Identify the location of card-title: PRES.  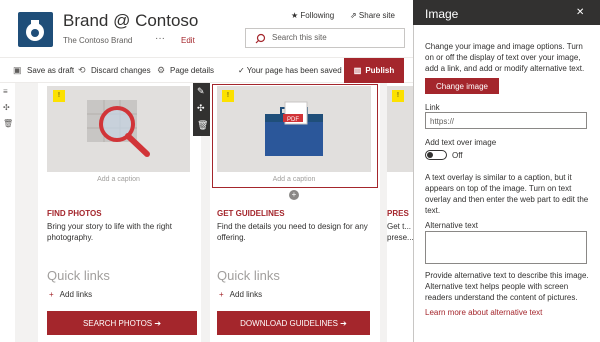
(398, 213).